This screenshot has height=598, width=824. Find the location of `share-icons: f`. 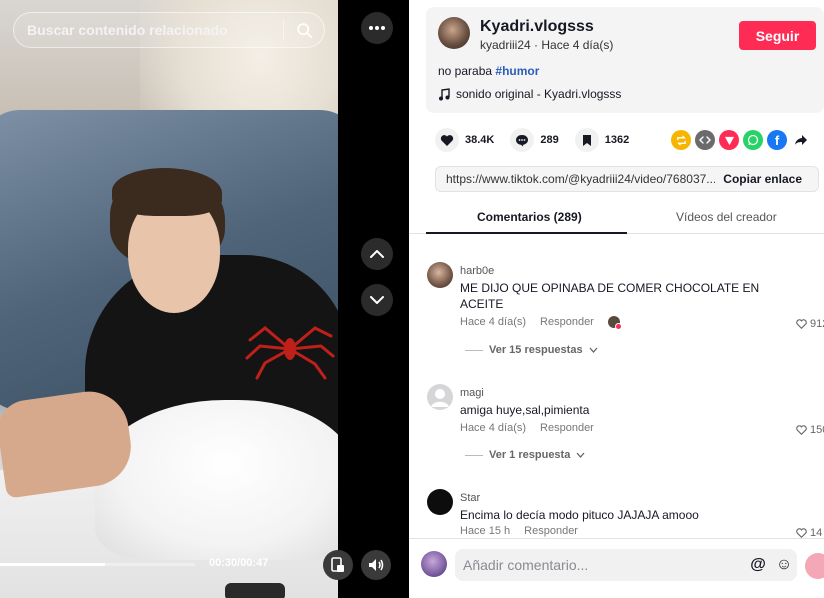

share-icons: f is located at coordinates (741, 140).